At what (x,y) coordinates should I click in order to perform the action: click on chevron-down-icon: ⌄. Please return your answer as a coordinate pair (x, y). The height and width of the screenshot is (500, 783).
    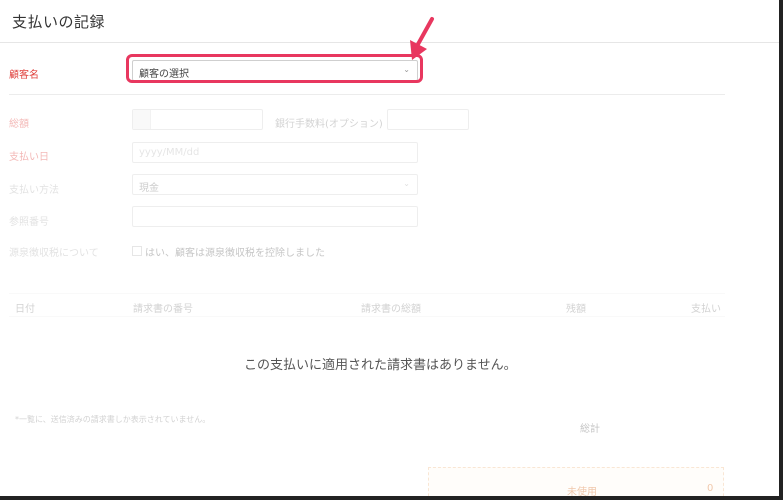
    Looking at the image, I should click on (406, 183).